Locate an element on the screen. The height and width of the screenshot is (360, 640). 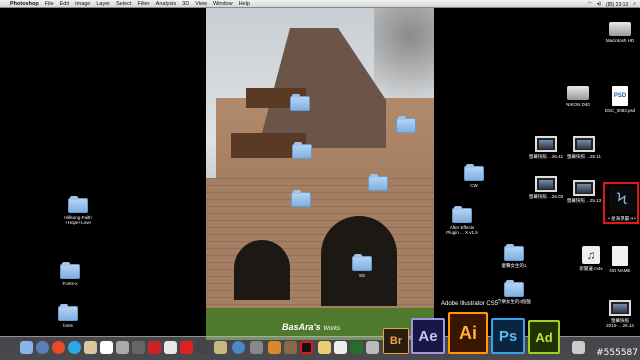
desktop-file-psd: PSD DSC_0083.psd is located at coordinates (619, 99).